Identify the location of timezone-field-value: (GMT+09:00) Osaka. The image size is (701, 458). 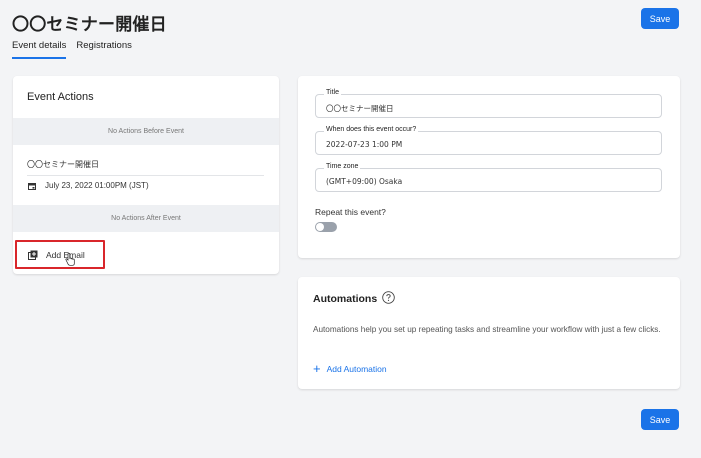
(364, 181).